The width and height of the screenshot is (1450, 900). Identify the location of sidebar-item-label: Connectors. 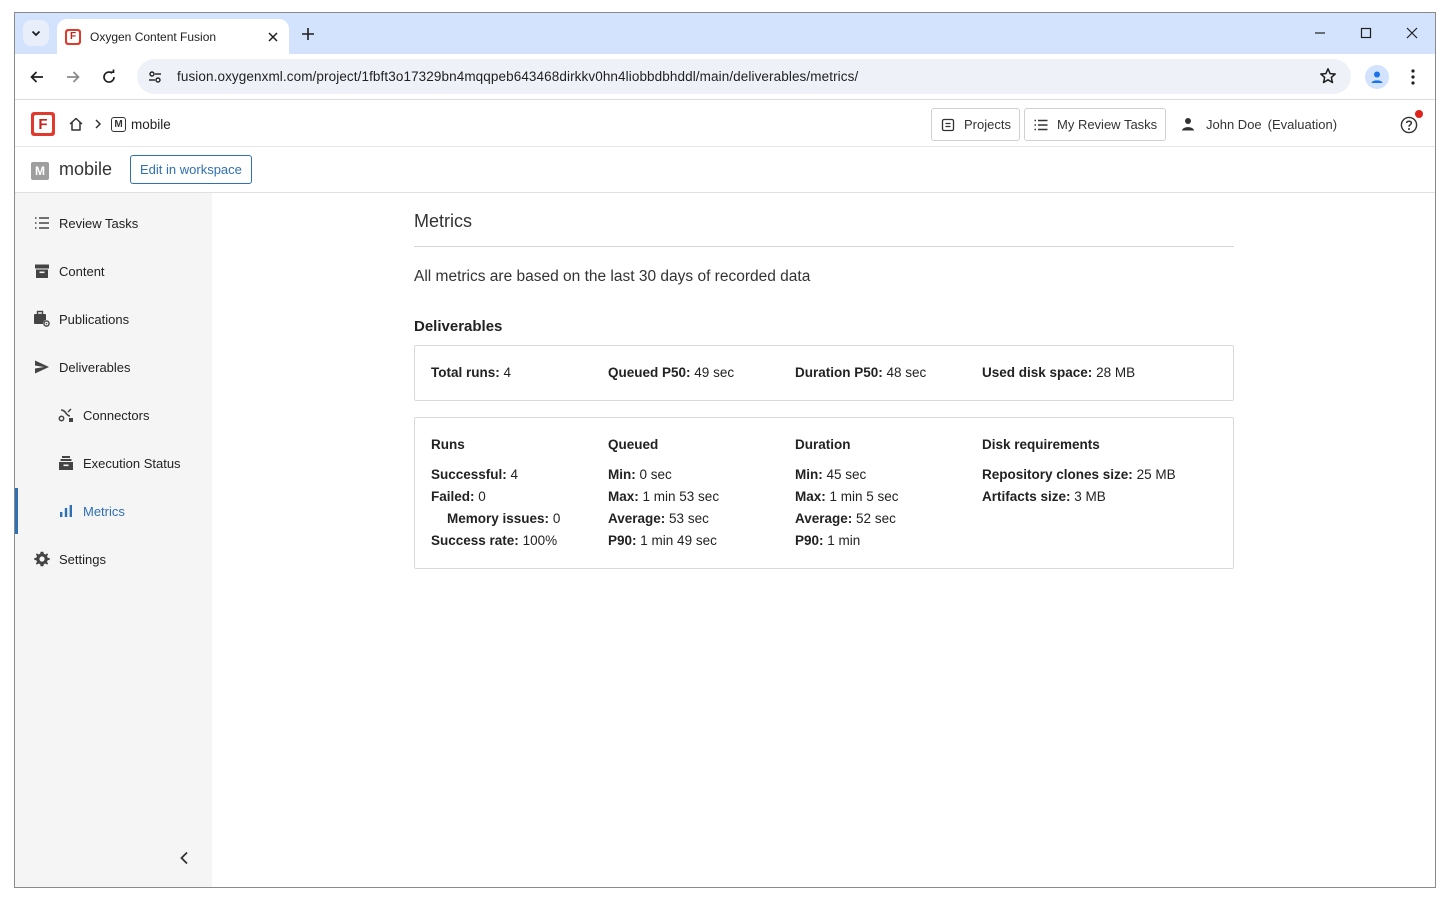
(116, 415).